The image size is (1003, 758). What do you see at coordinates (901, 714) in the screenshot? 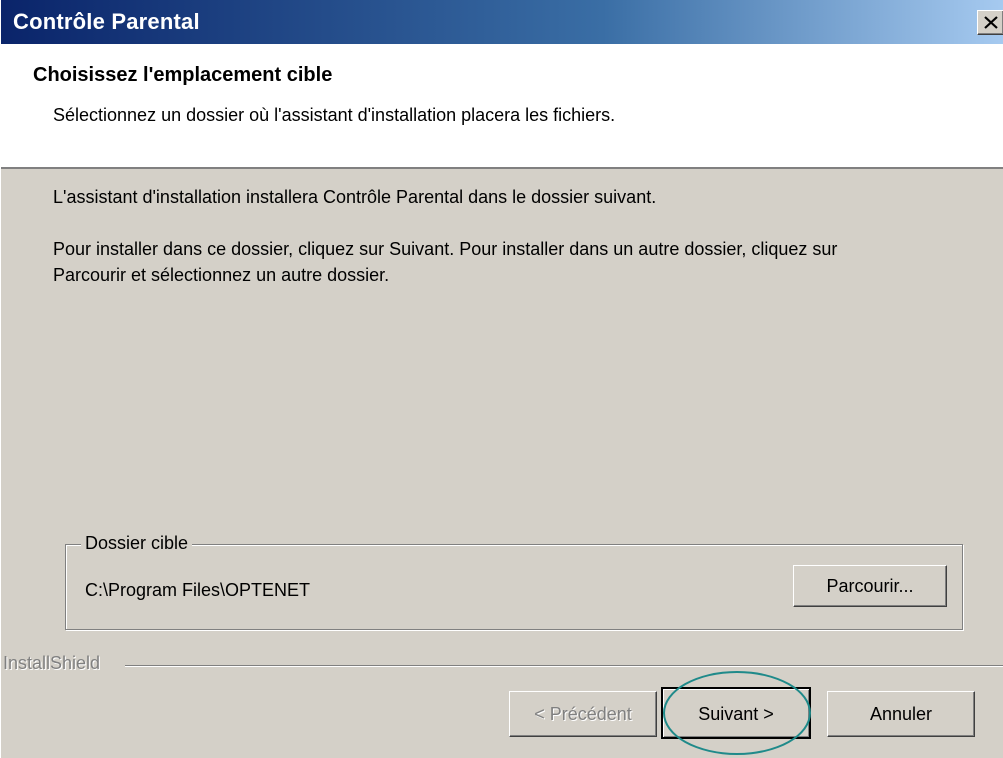
I see `cancel-button: Annuler` at bounding box center [901, 714].